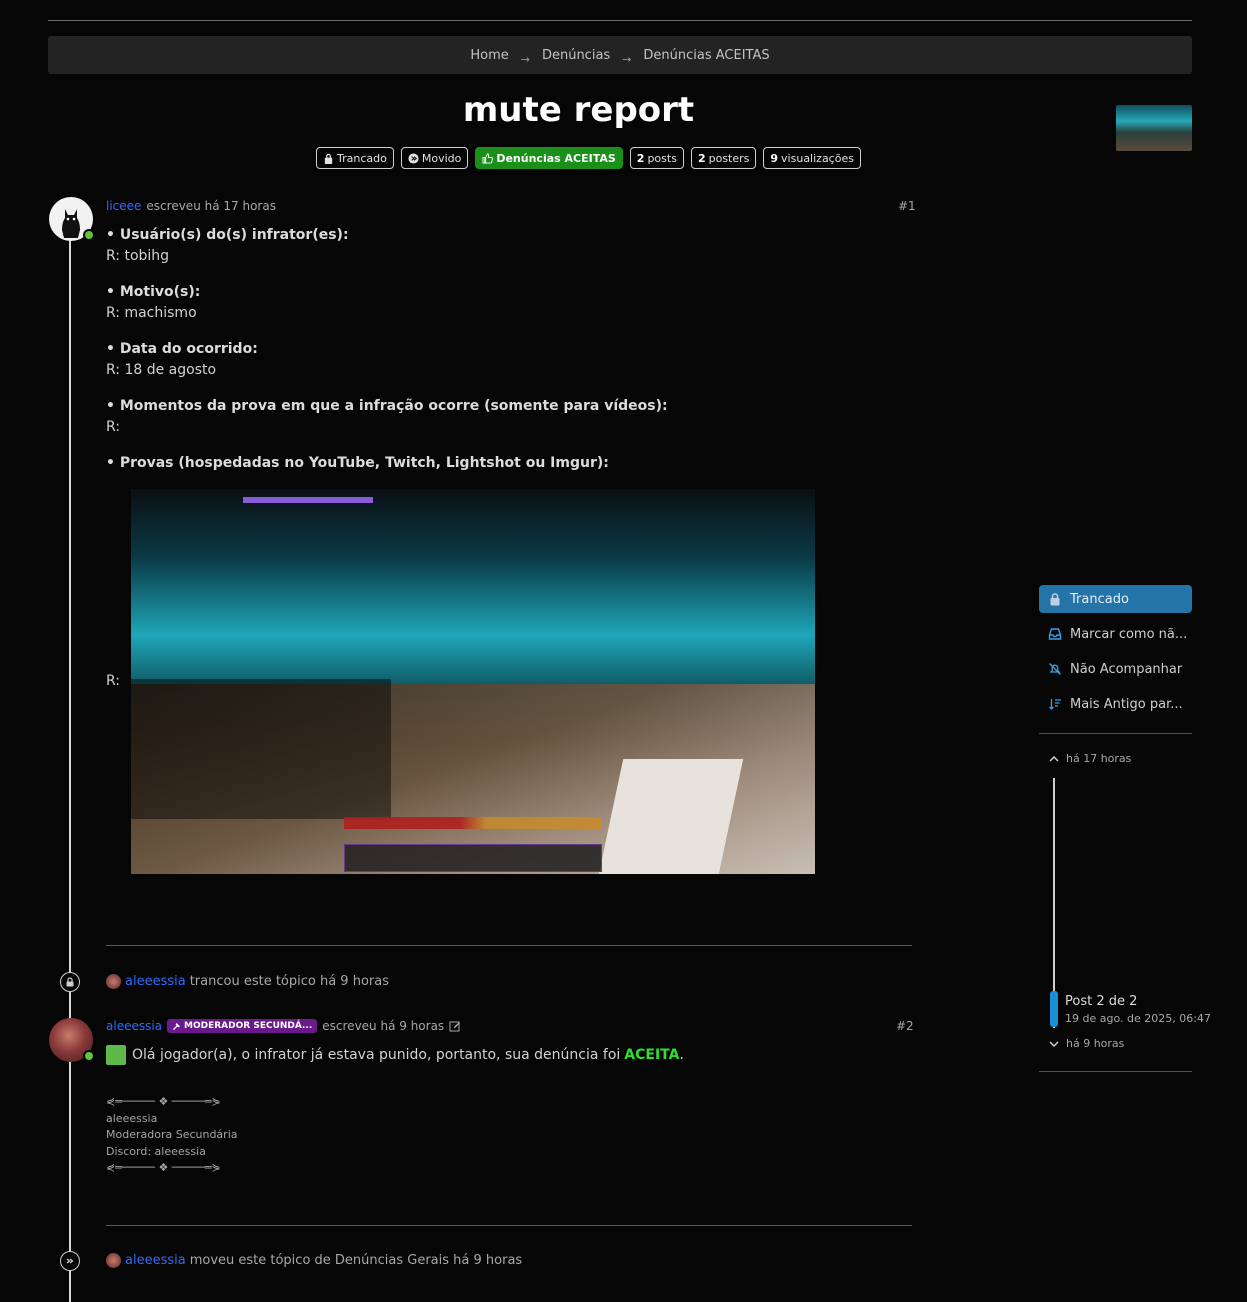 This screenshot has height=1302, width=1247. What do you see at coordinates (113, 681) in the screenshot?
I see `answer-proofs: R:` at bounding box center [113, 681].